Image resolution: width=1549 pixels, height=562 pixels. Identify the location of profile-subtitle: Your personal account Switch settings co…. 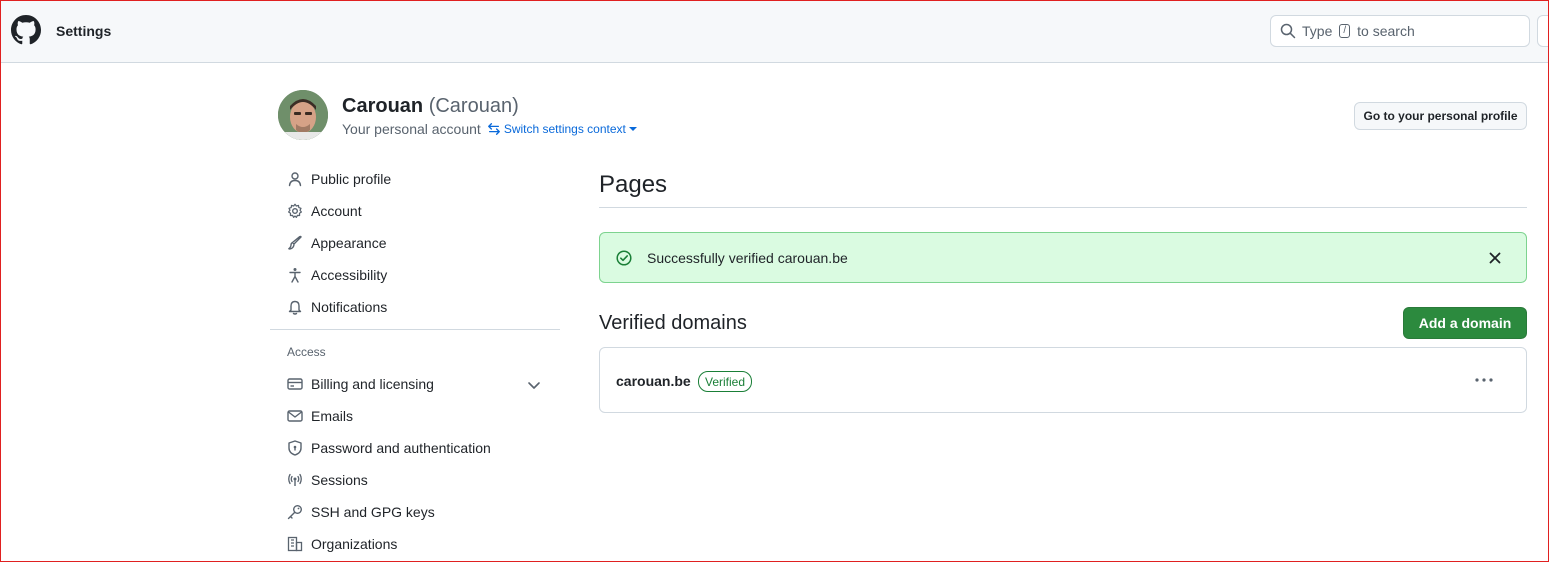
(489, 129).